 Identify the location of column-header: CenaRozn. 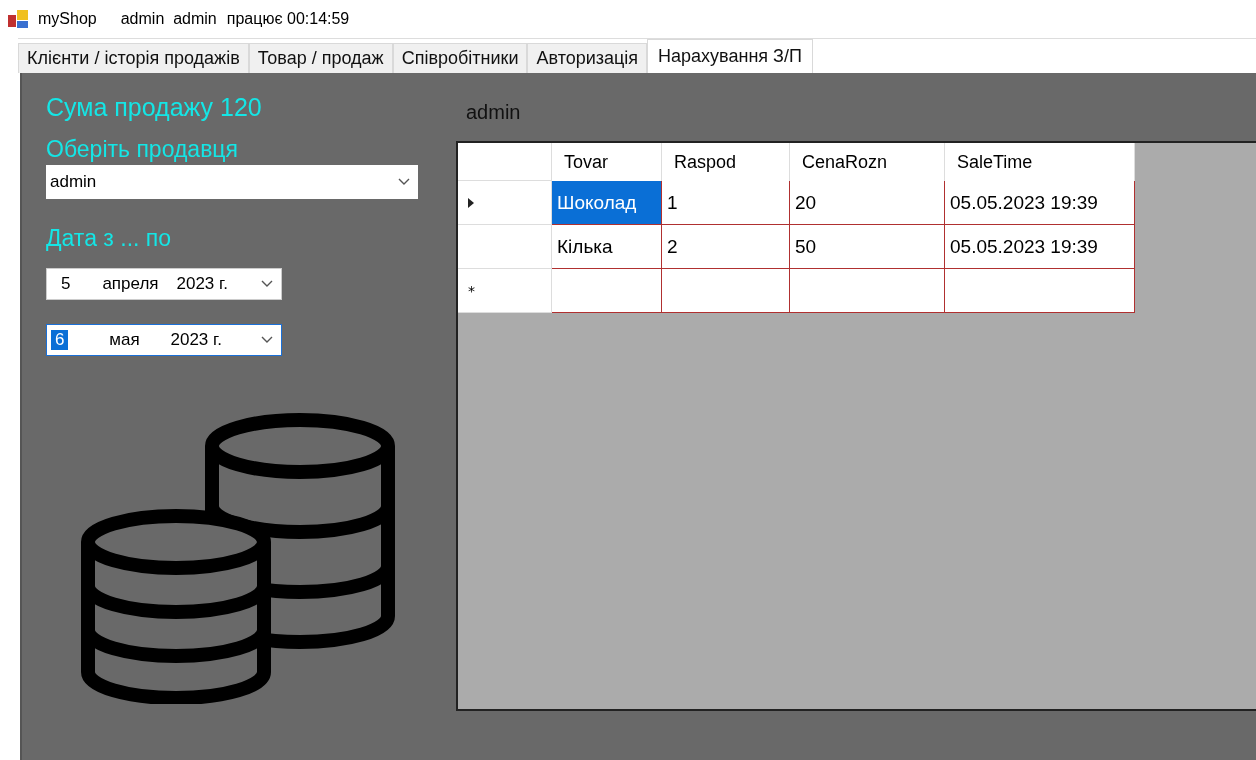
(867, 162).